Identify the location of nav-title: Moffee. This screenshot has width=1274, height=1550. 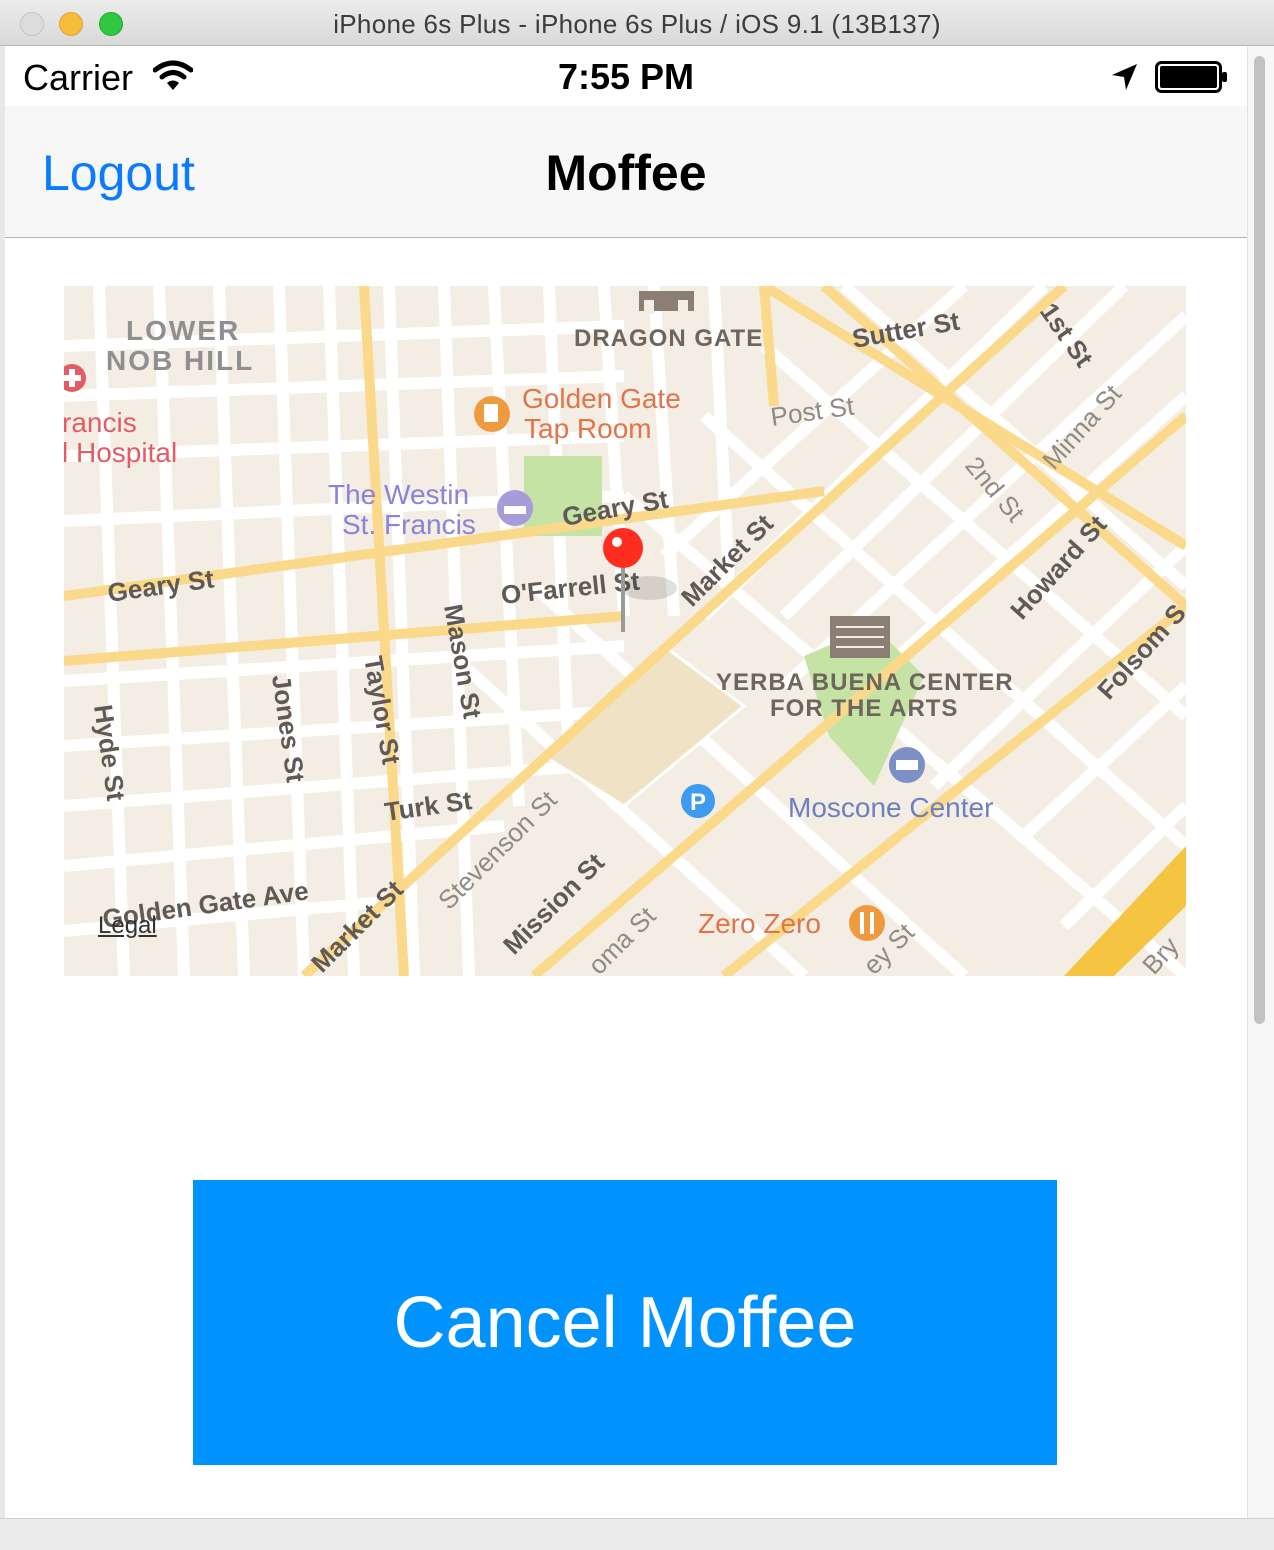
(626, 173).